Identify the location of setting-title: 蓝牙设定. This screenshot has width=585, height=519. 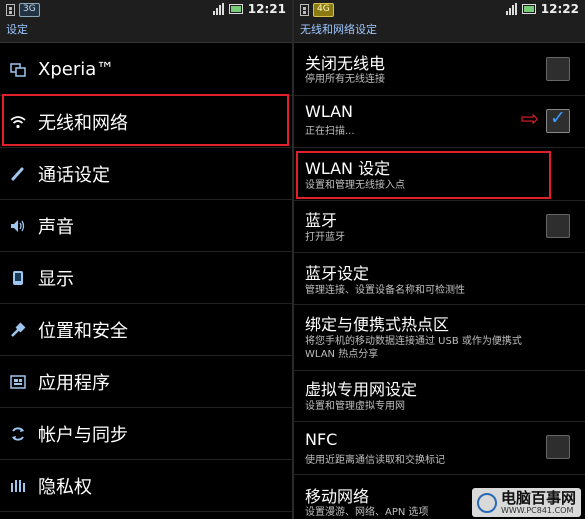
(337, 273).